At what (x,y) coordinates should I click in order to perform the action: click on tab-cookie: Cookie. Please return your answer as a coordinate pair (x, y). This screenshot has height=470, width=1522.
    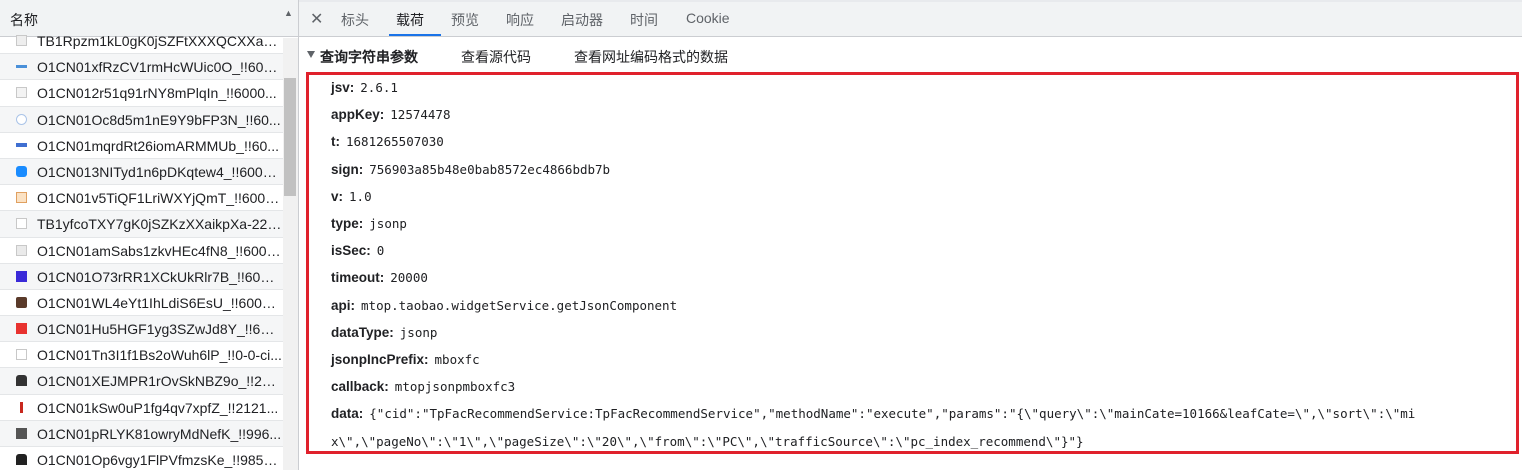
    Looking at the image, I should click on (708, 18).